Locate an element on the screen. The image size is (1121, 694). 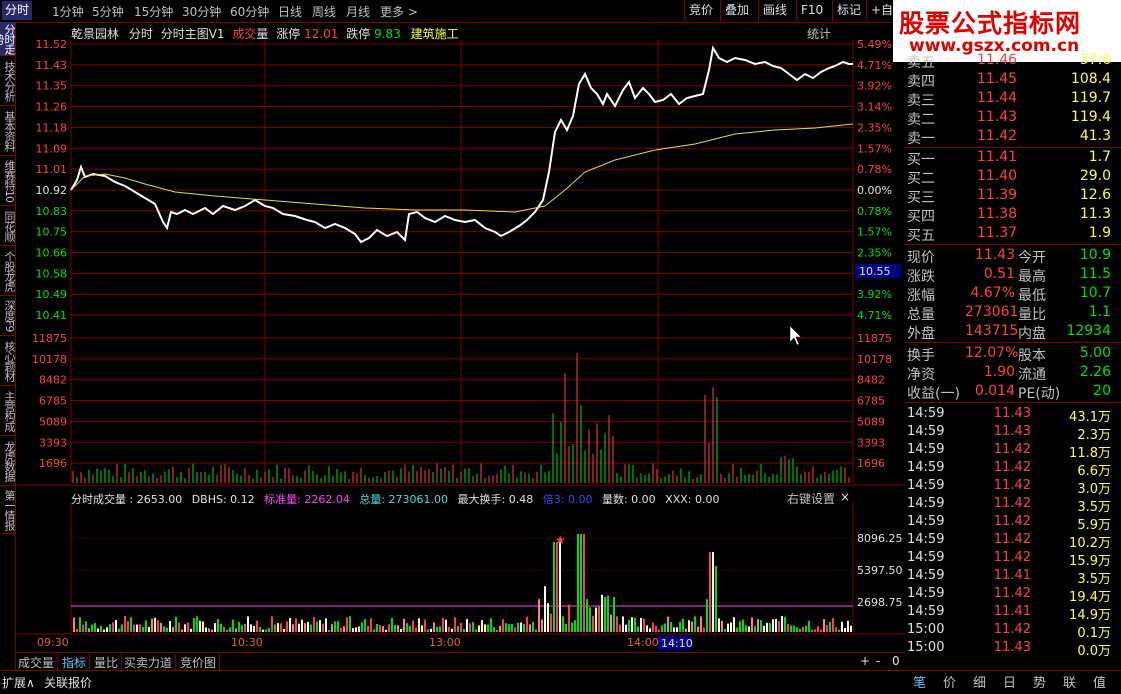
side-tab-2: 基本资料 is located at coordinates (8, 131).